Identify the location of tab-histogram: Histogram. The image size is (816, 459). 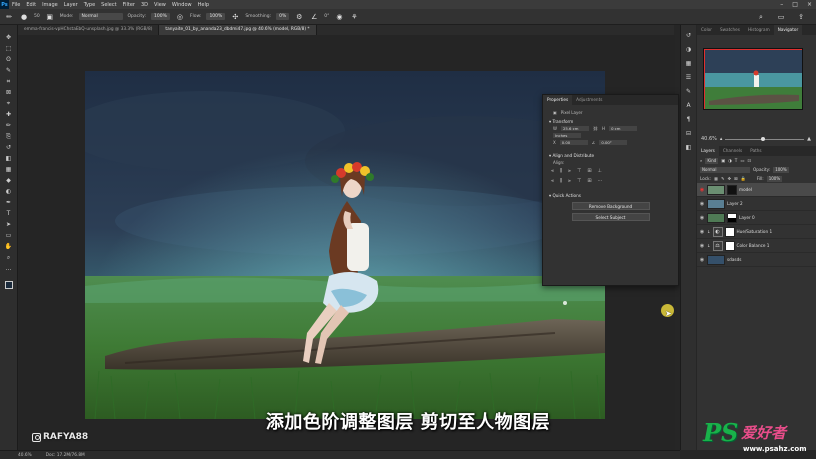
(759, 30).